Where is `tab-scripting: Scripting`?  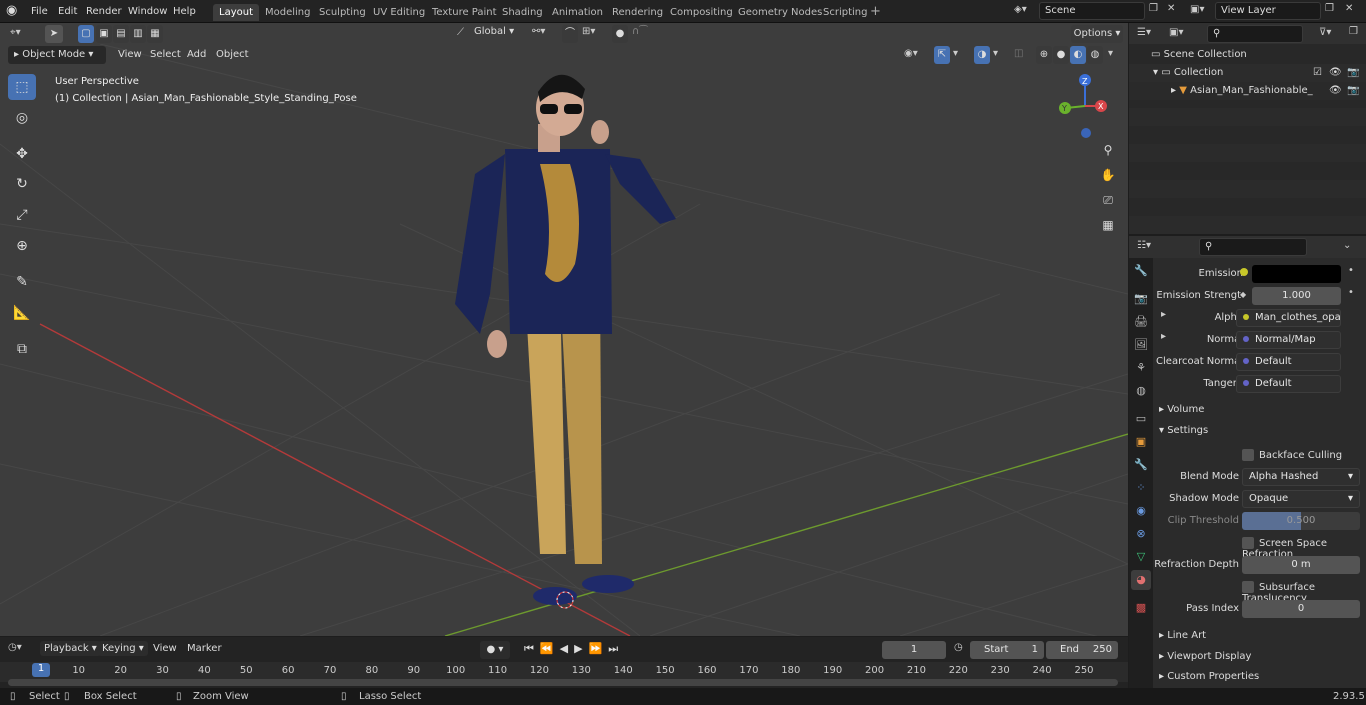
tab-scripting: Scripting is located at coordinates (845, 12).